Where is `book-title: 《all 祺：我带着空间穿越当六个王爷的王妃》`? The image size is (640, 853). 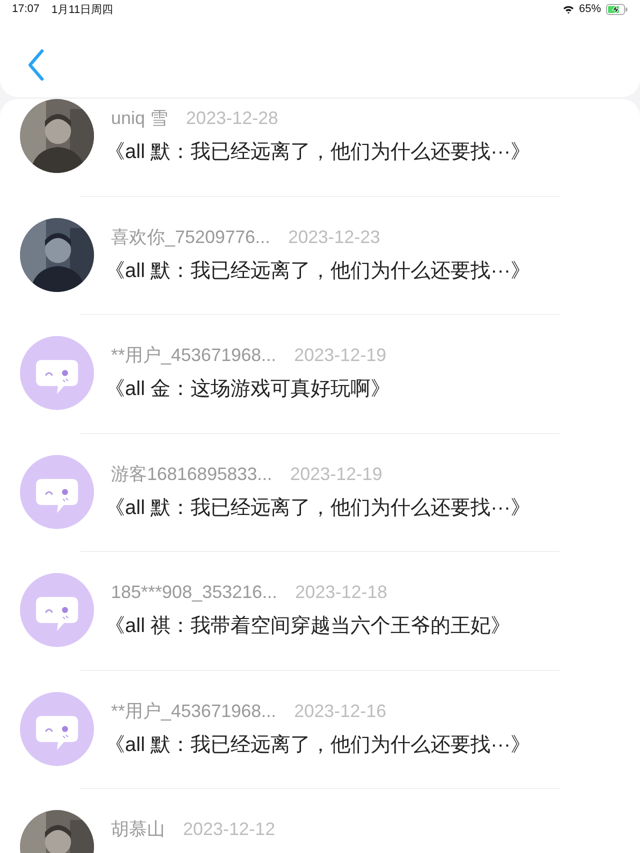
book-title: 《all 祺：我带着空间穿越当六个王爷的王妃》 is located at coordinates (308, 626).